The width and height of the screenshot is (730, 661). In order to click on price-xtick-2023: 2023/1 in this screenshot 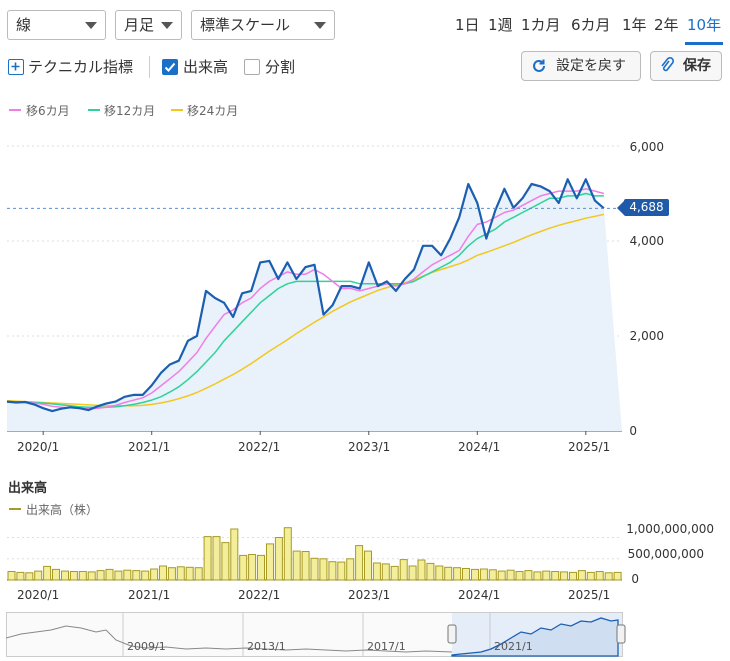, I will do `click(369, 447)`.